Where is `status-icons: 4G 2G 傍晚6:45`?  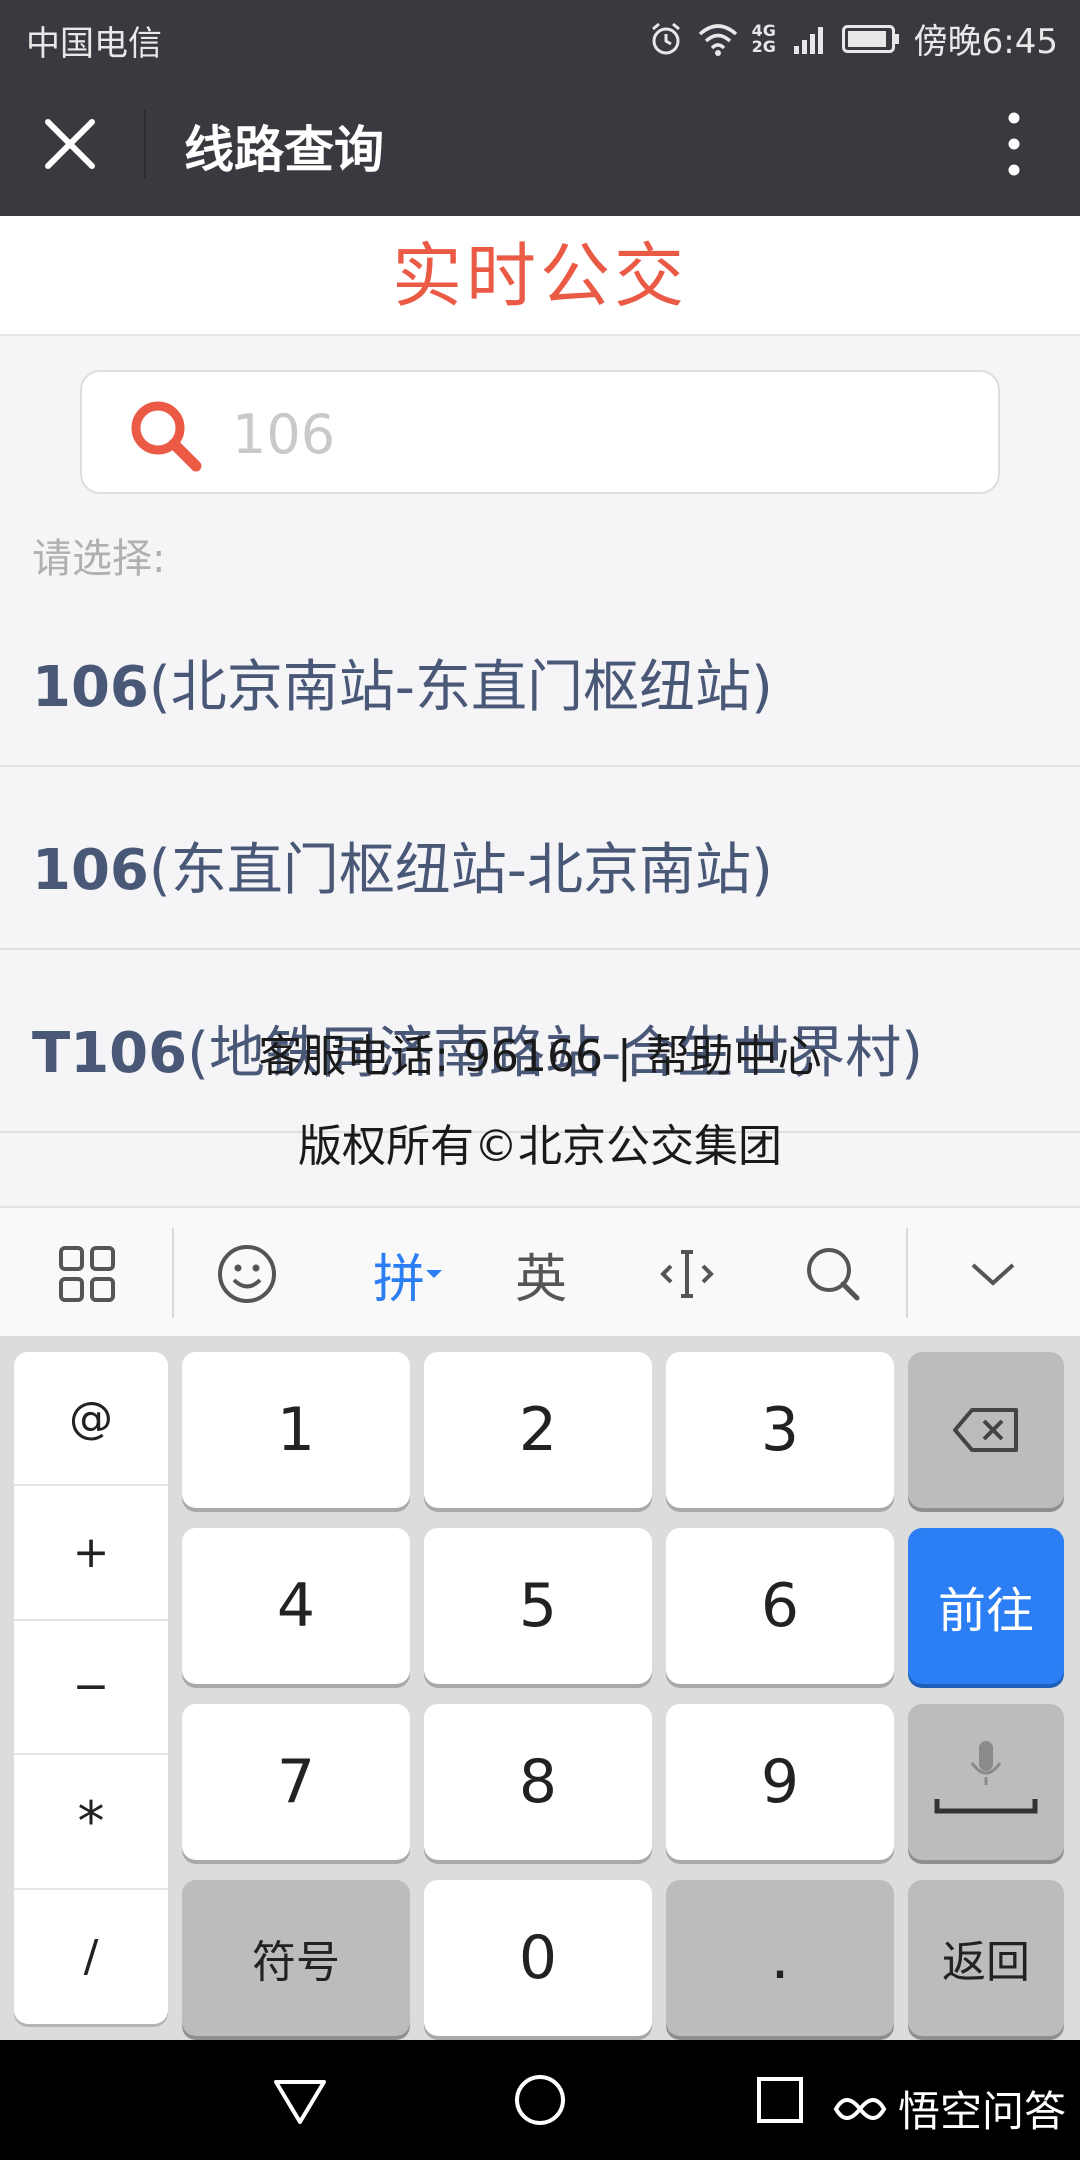 status-icons: 4G 2G 傍晚6:45 is located at coordinates (853, 38).